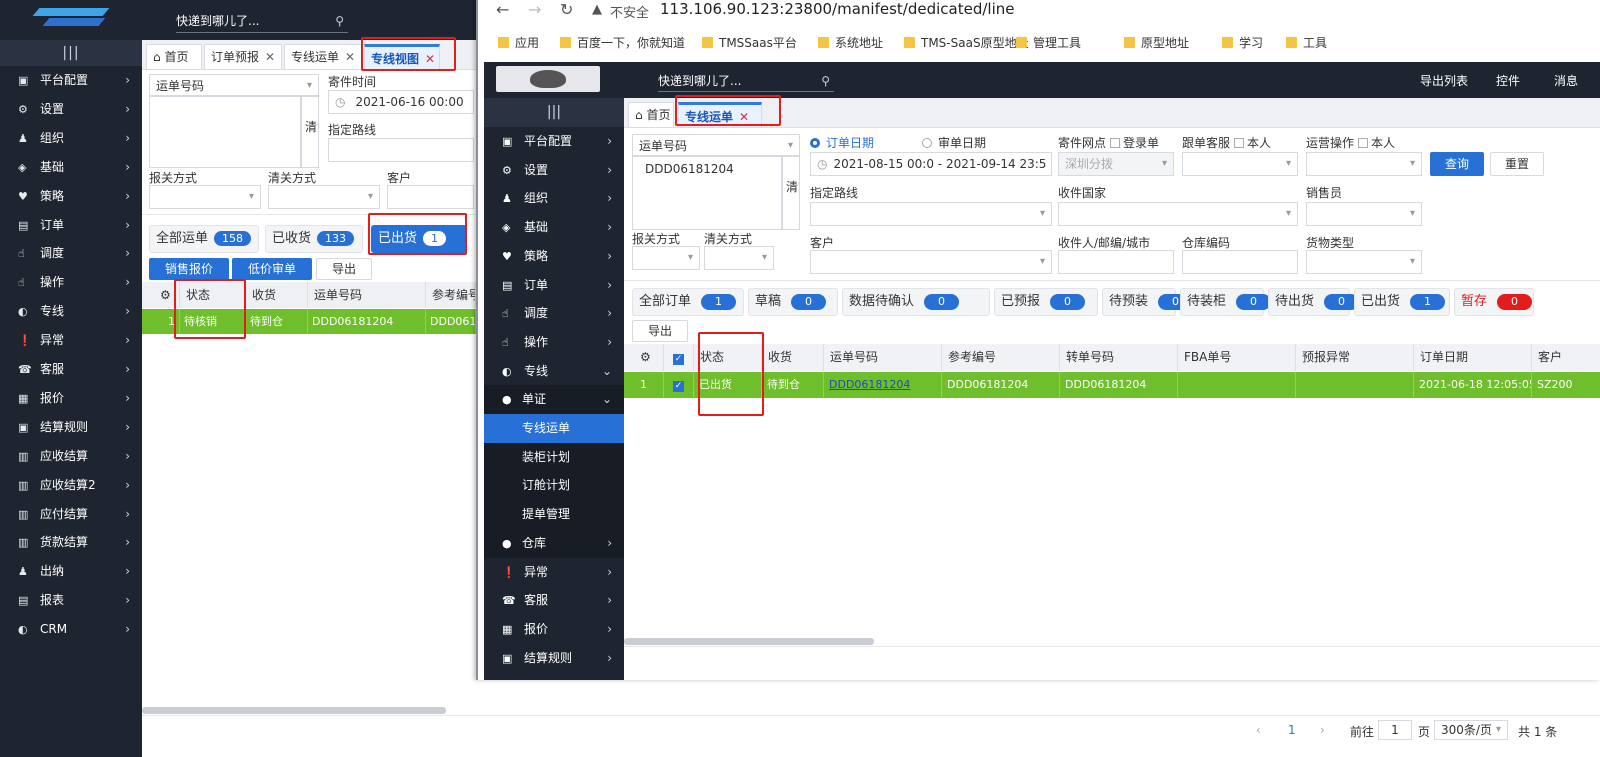 Image resolution: width=1600 pixels, height=757 pixels. Describe the element at coordinates (554, 170) in the screenshot. I see `fg-sidebar-item: ⚙ 设置 ›` at that location.